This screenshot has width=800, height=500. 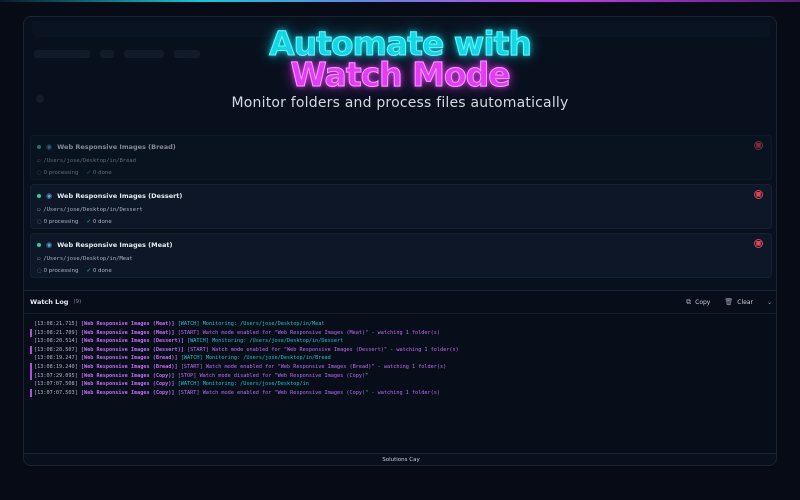 I want to click on log-timestamp: [13:07:07.508], so click(x=56, y=384).